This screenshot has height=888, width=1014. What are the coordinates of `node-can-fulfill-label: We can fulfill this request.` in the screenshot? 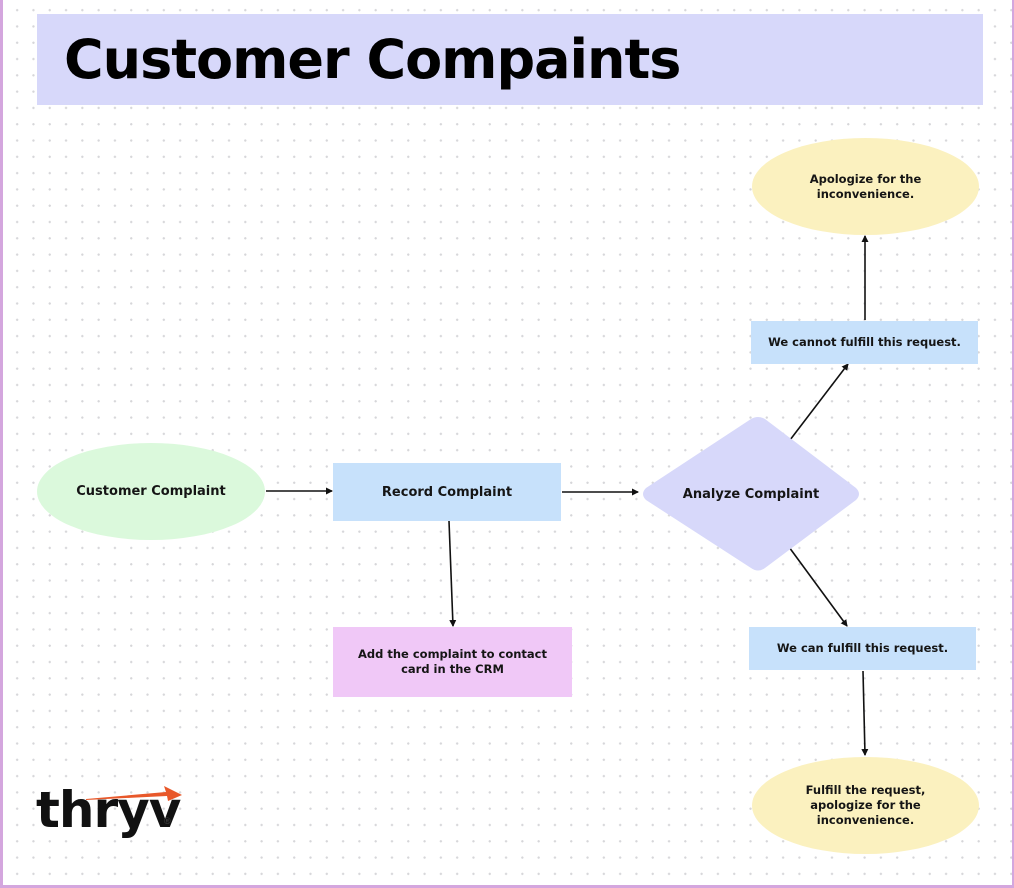 It's located at (862, 648).